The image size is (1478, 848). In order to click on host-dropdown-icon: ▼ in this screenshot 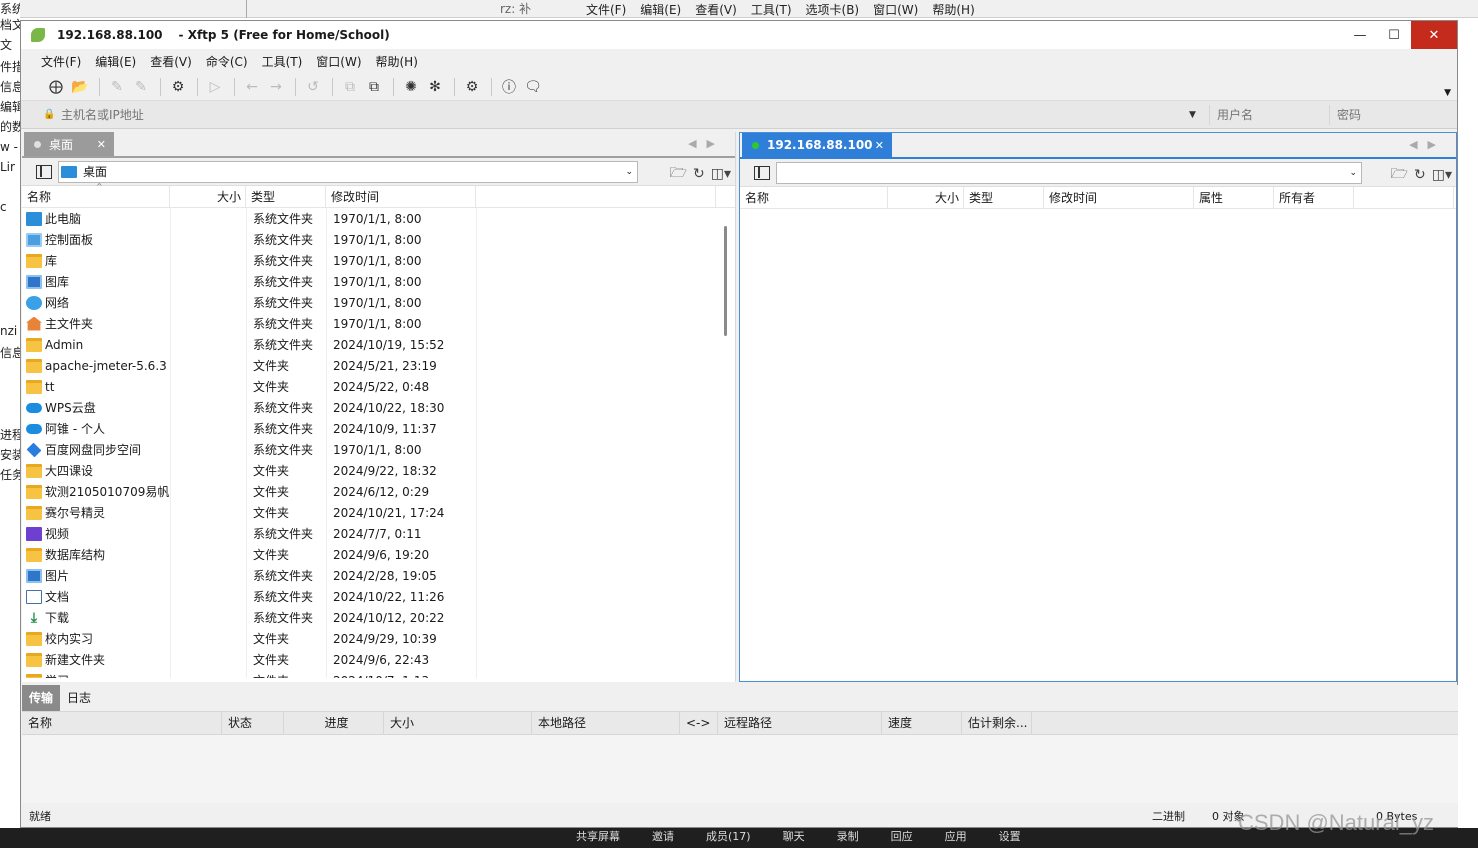, I will do `click(1196, 115)`.